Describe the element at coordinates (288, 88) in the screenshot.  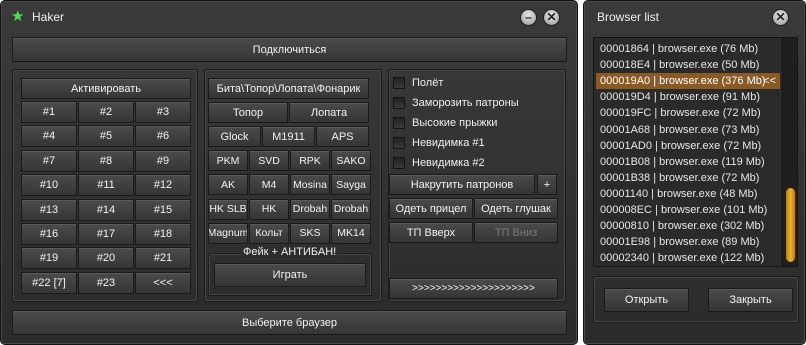
I see `melee-button: Бита\Топор\Лопата\Фонарик` at that location.